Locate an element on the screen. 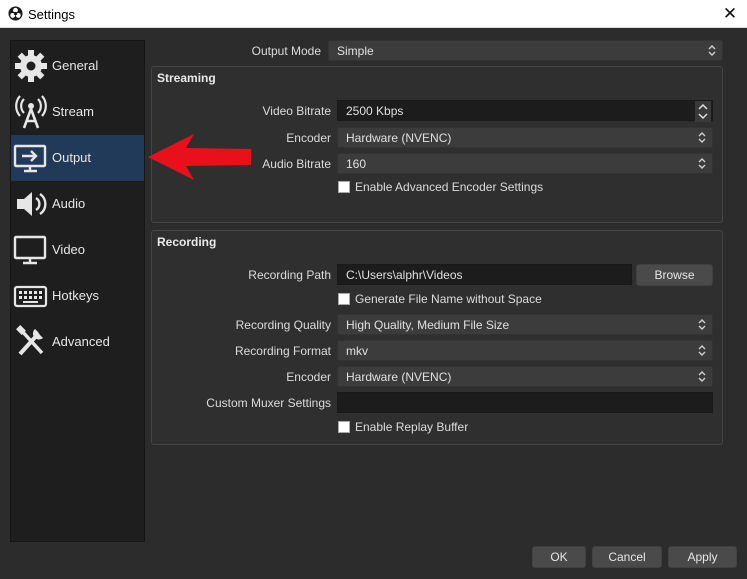  output-mode-label: Output Mode is located at coordinates (286, 51).